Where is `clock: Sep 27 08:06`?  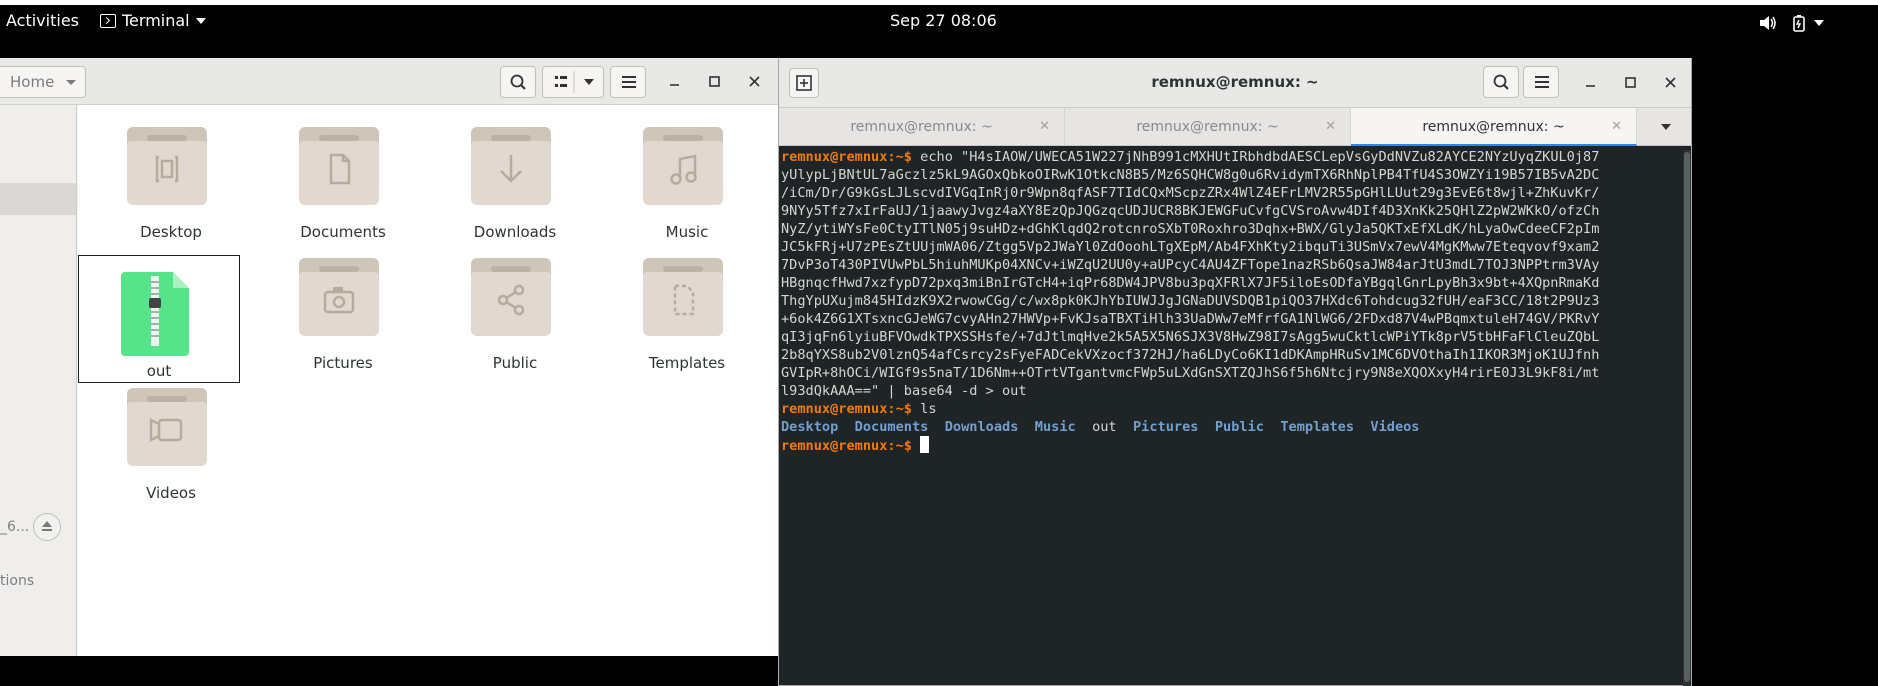 clock: Sep 27 08:06 is located at coordinates (943, 20).